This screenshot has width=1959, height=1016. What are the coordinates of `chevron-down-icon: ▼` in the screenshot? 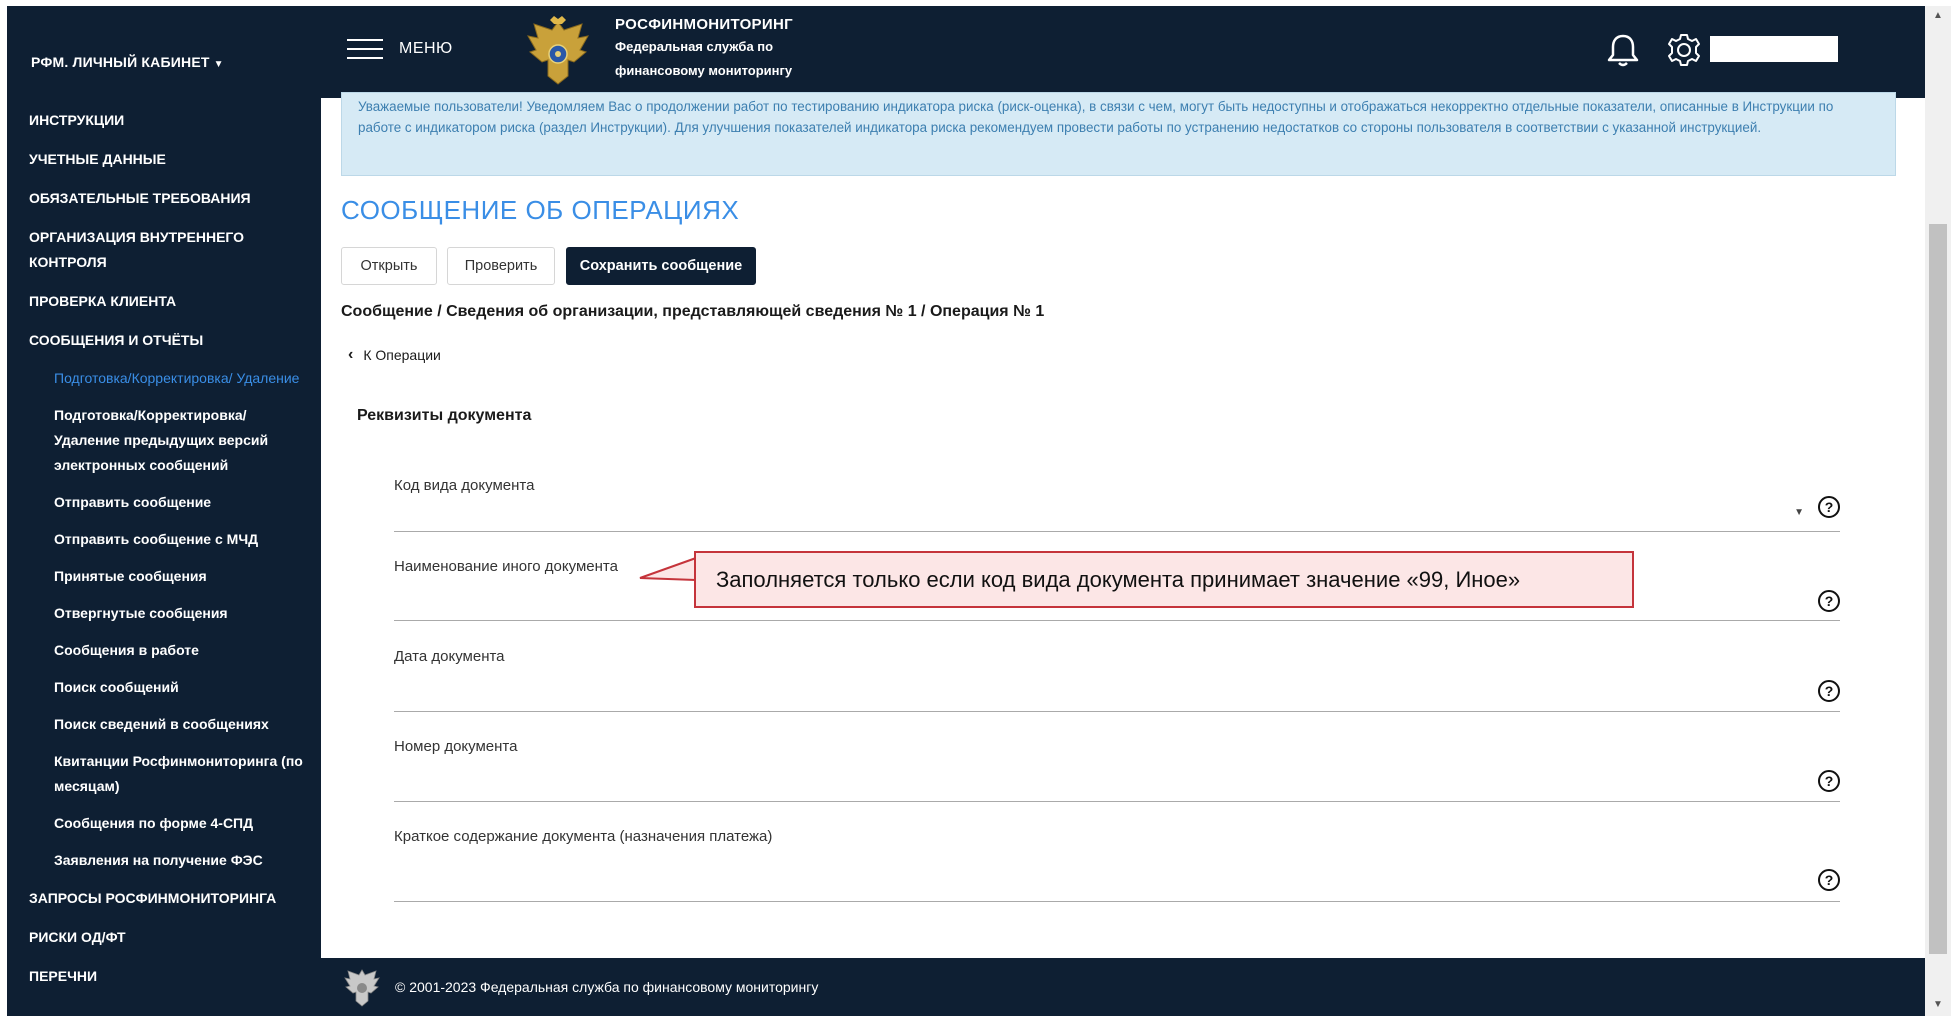 It's located at (1799, 512).